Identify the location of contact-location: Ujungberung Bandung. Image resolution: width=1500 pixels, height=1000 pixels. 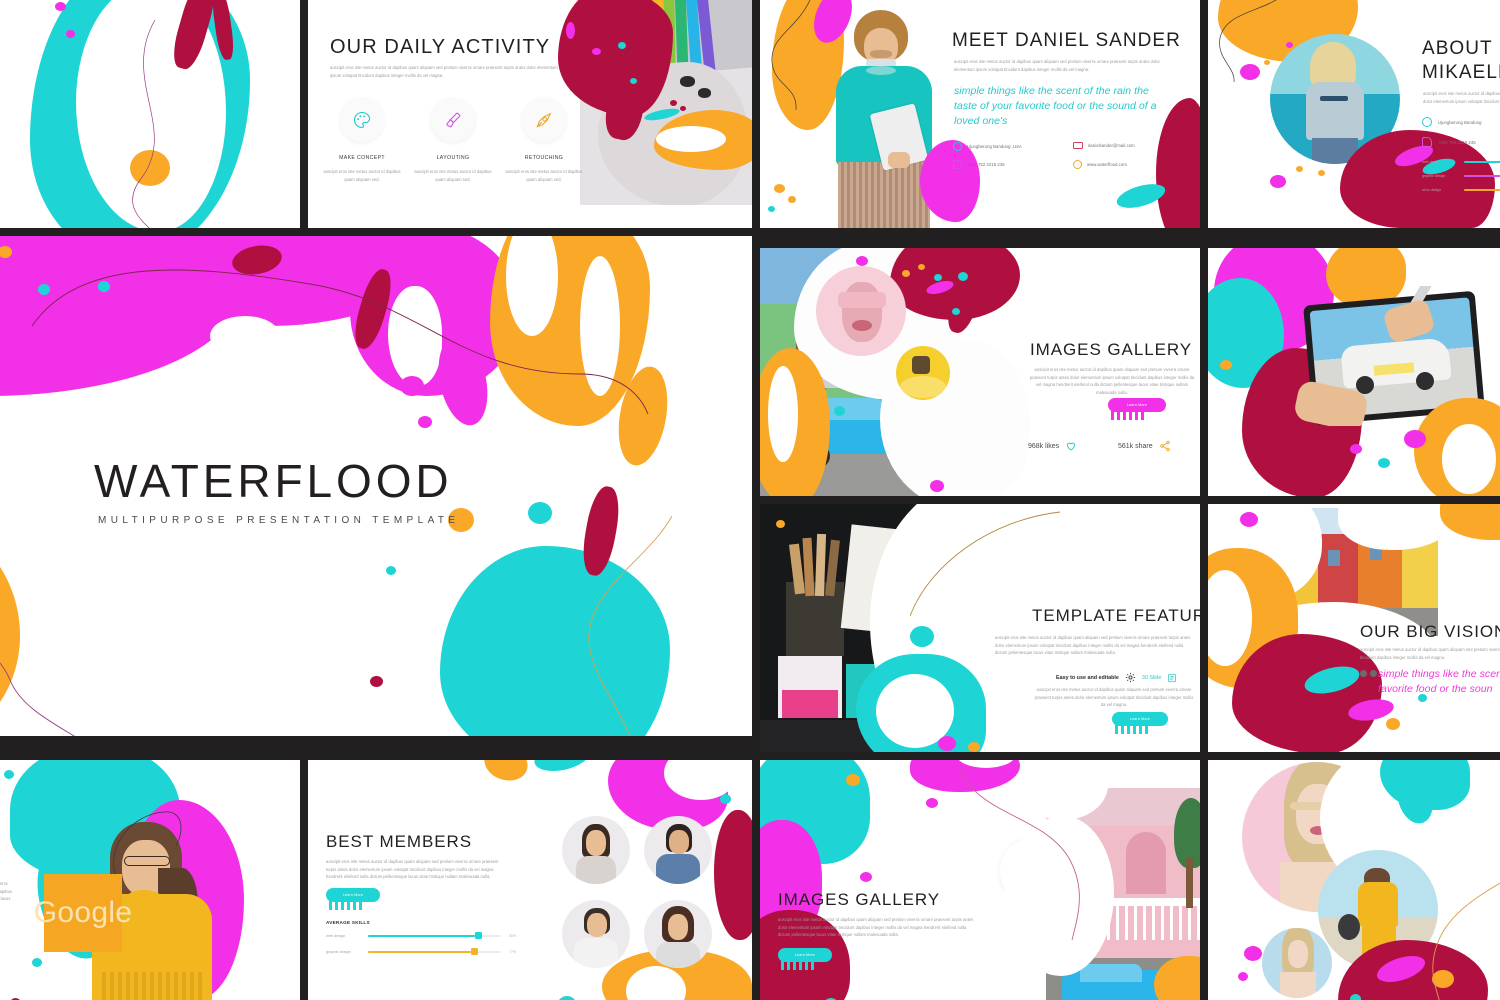
(1452, 122).